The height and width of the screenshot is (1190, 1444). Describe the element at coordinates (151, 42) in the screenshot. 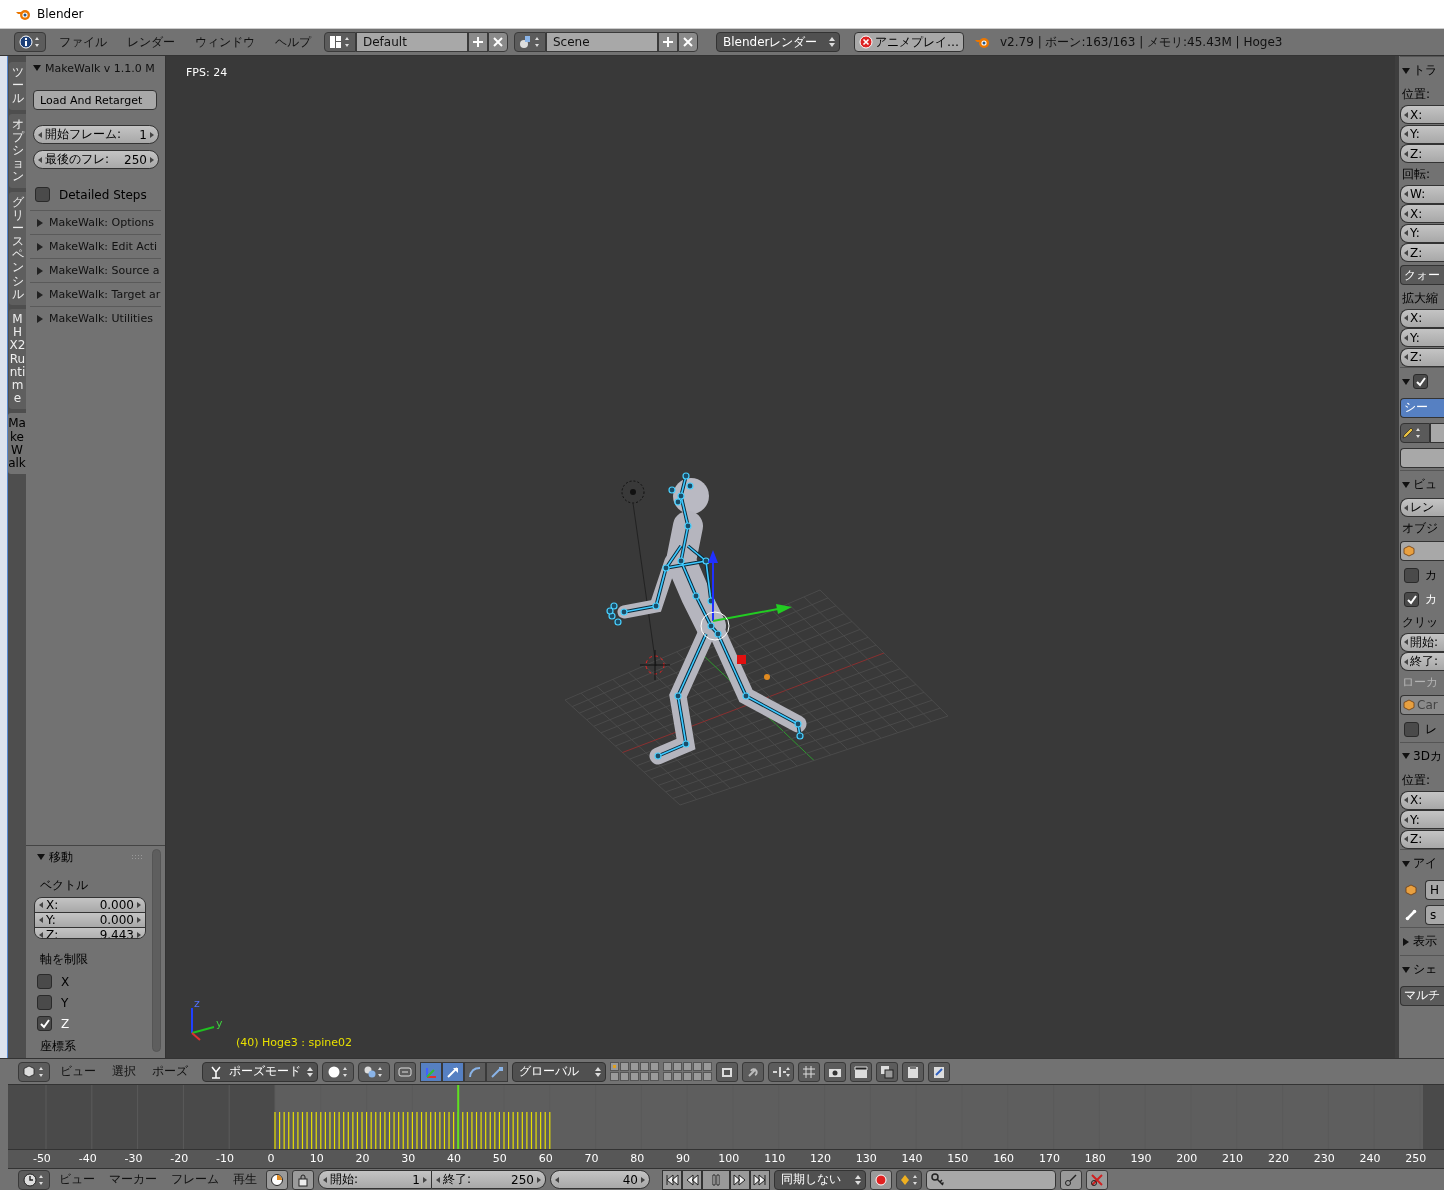

I see `menu-item: レンダー` at that location.